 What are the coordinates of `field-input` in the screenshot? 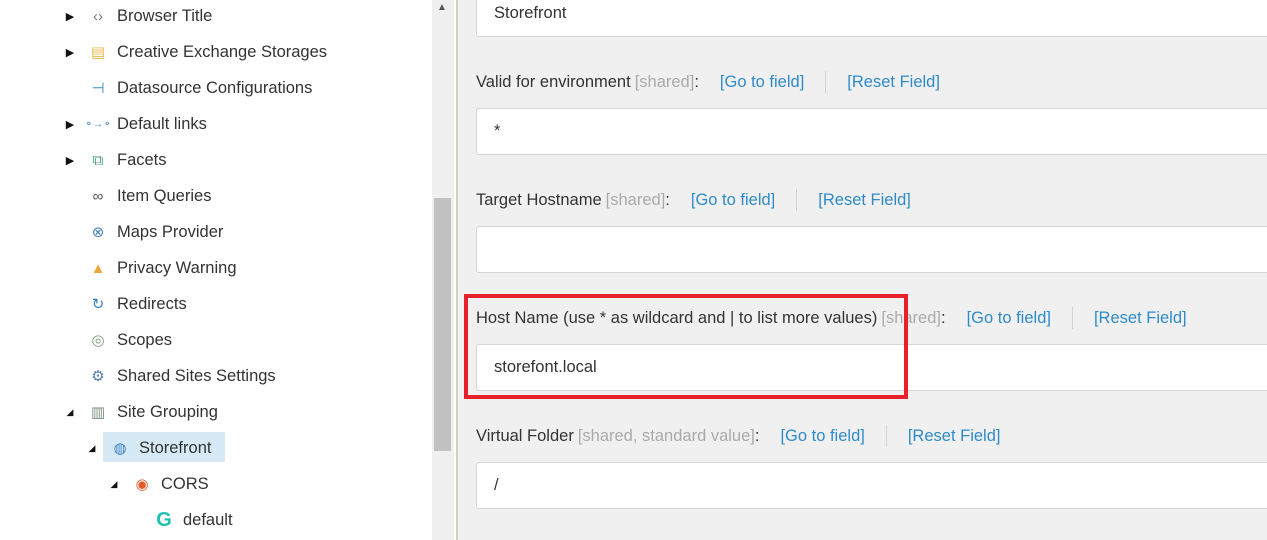 It's located at (871, 249).